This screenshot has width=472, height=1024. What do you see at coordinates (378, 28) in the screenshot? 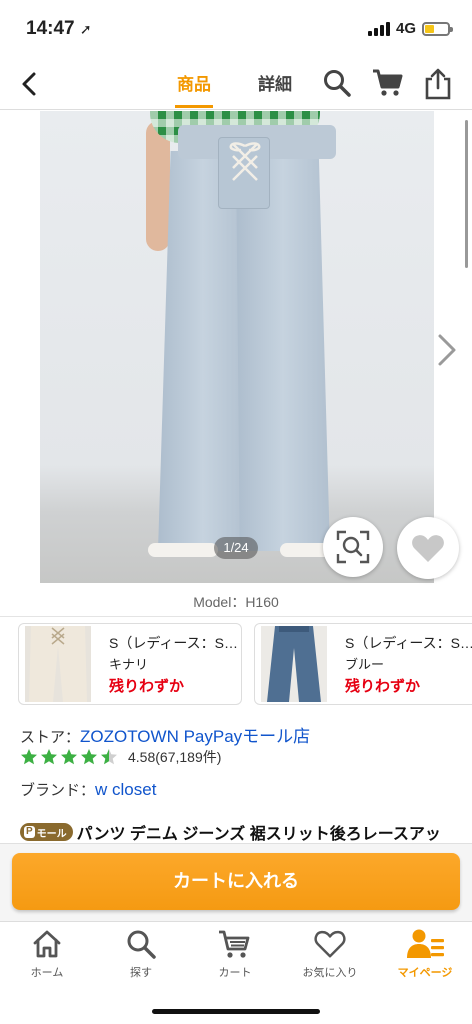
I see `signal-icon` at bounding box center [378, 28].